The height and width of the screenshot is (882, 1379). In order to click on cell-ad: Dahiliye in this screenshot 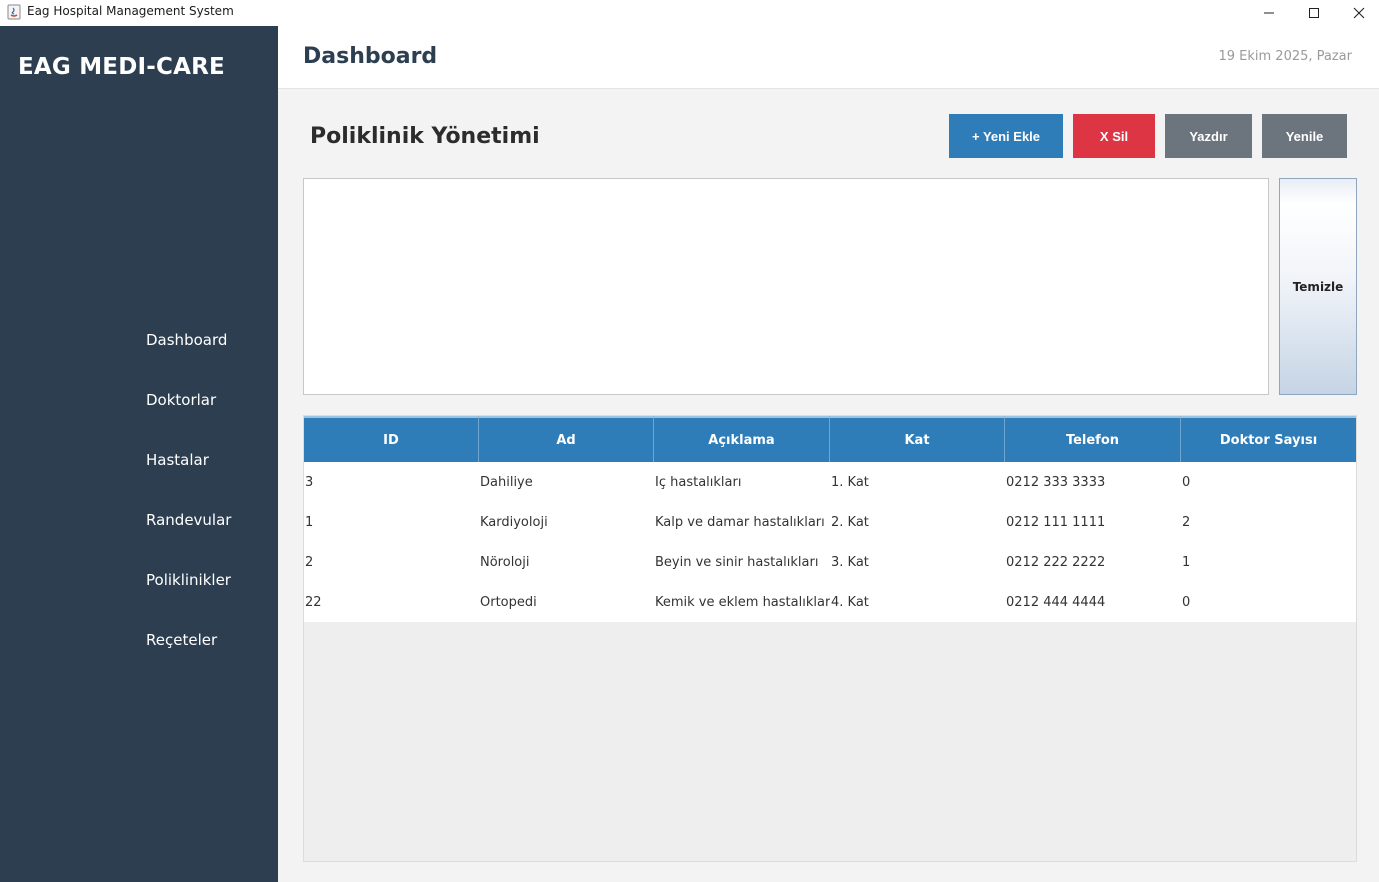, I will do `click(506, 482)`.